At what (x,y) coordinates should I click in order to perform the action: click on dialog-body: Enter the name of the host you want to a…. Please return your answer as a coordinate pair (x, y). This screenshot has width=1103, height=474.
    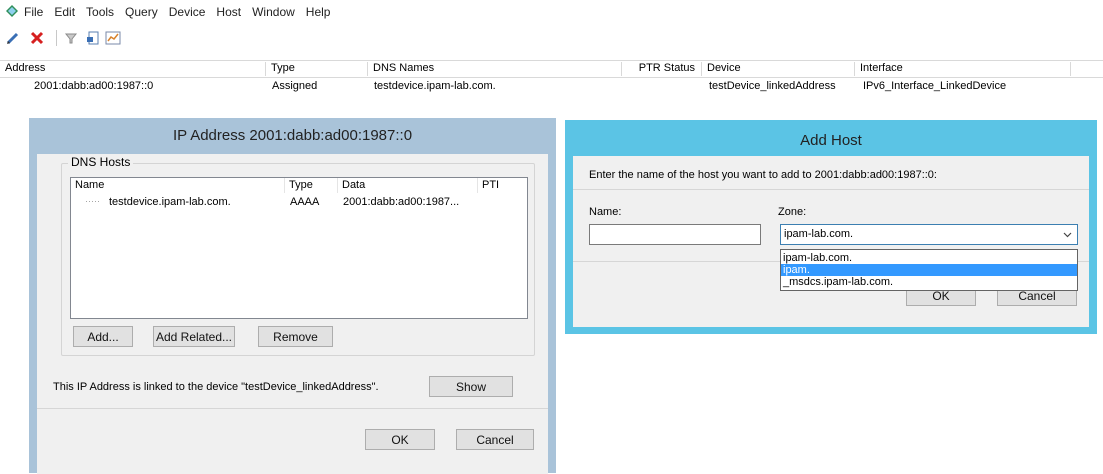
    Looking at the image, I should click on (831, 208).